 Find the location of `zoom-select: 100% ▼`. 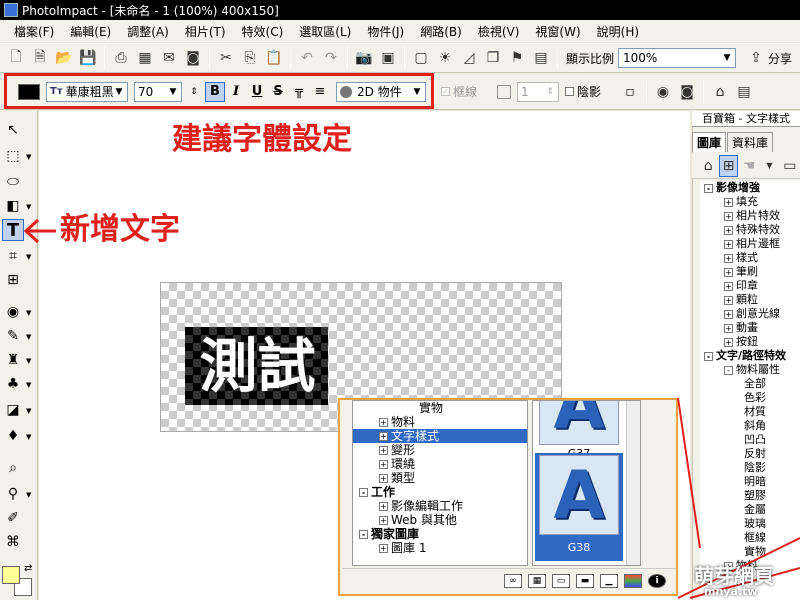

zoom-select: 100% ▼ is located at coordinates (677, 58).